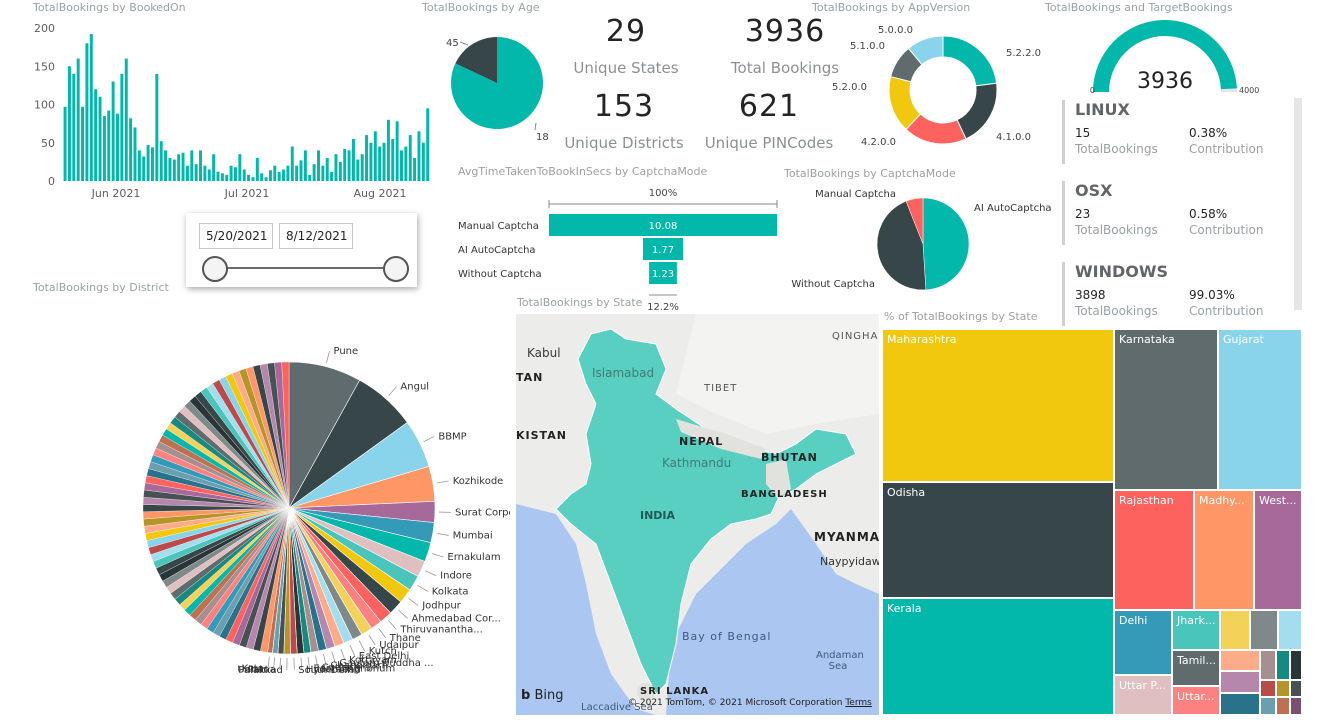 The width and height of the screenshot is (1332, 720). What do you see at coordinates (1166, 409) in the screenshot?
I see `treemap-cell-karnataka: Karnataka` at bounding box center [1166, 409].